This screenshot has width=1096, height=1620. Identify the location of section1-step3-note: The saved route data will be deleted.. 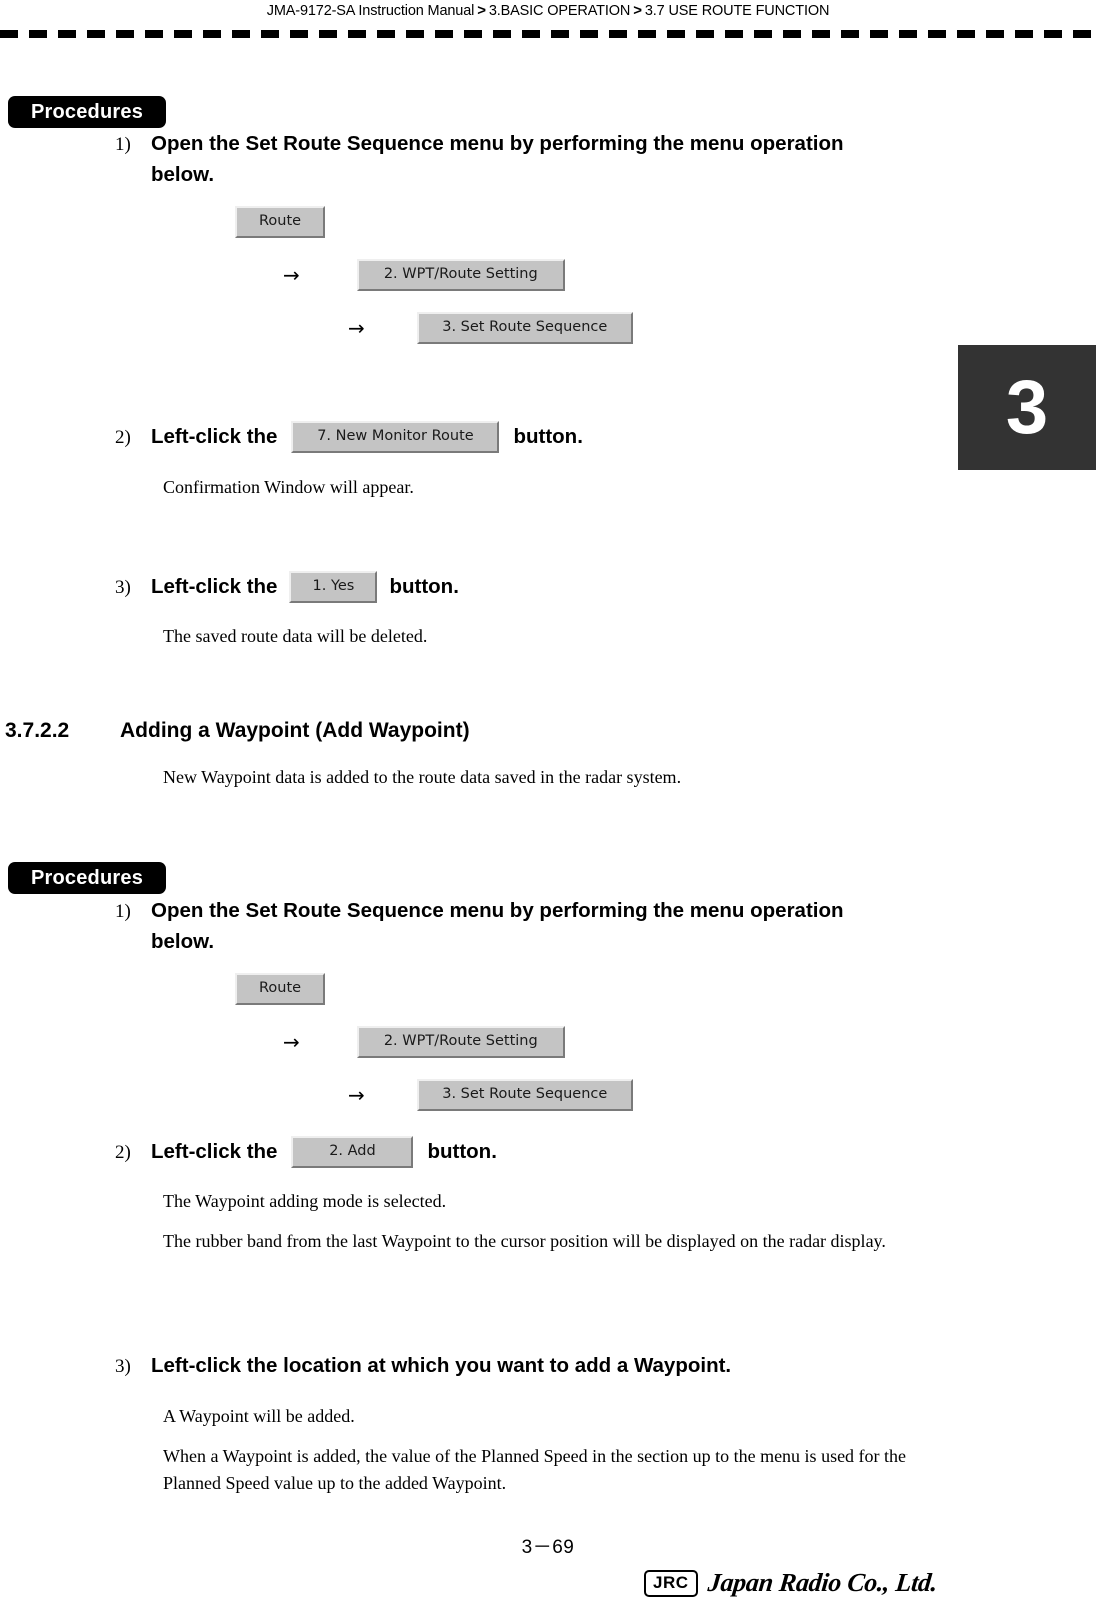
(295, 636).